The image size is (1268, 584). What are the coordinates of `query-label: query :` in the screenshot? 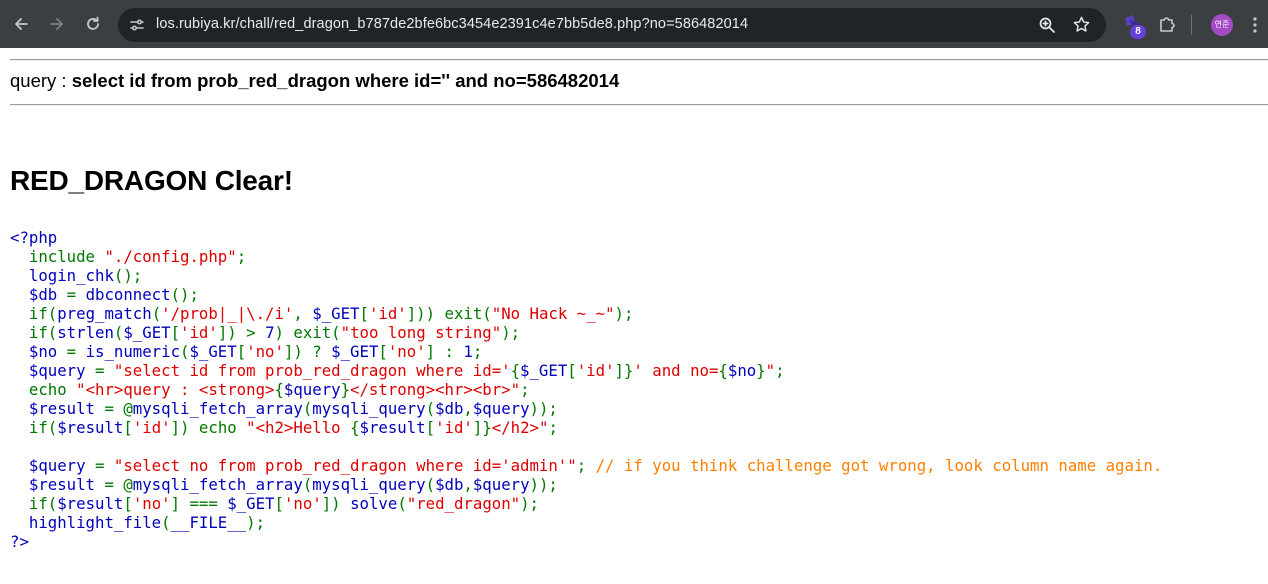 It's located at (41, 80).